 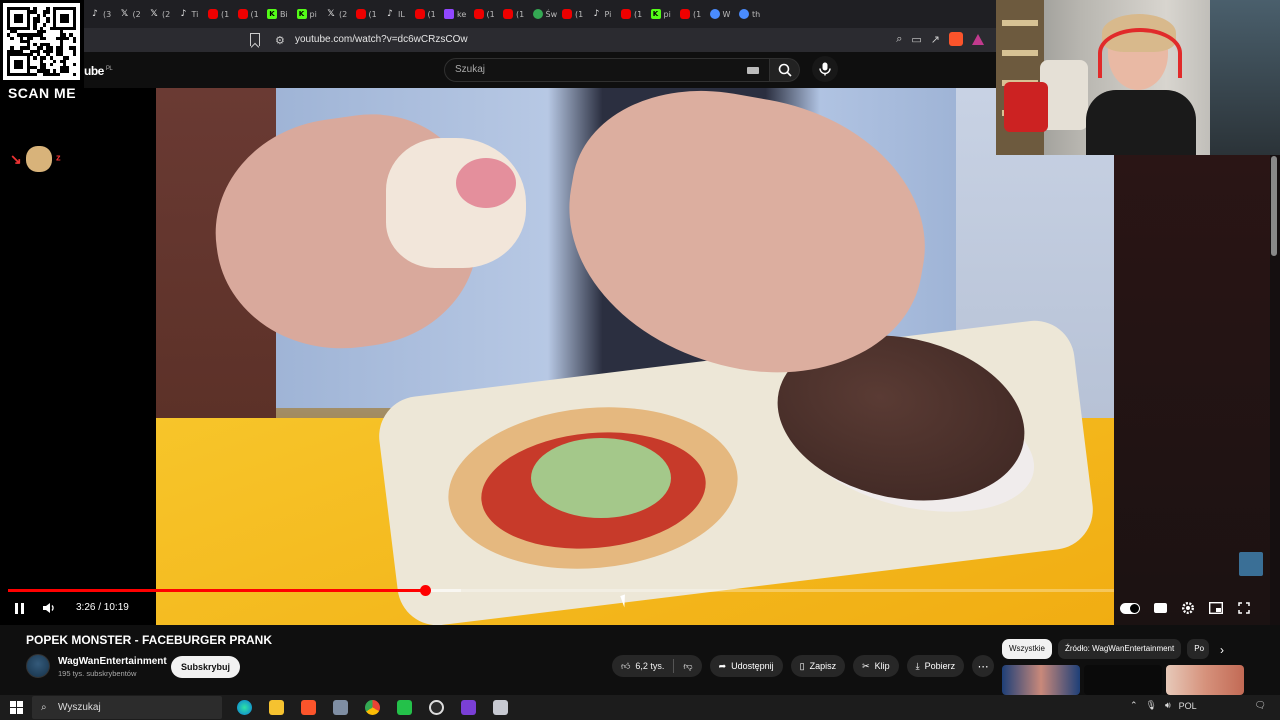 I want to click on url-text: youtube.com/watch?v=dc6wCRzsCOw, so click(x=381, y=39).